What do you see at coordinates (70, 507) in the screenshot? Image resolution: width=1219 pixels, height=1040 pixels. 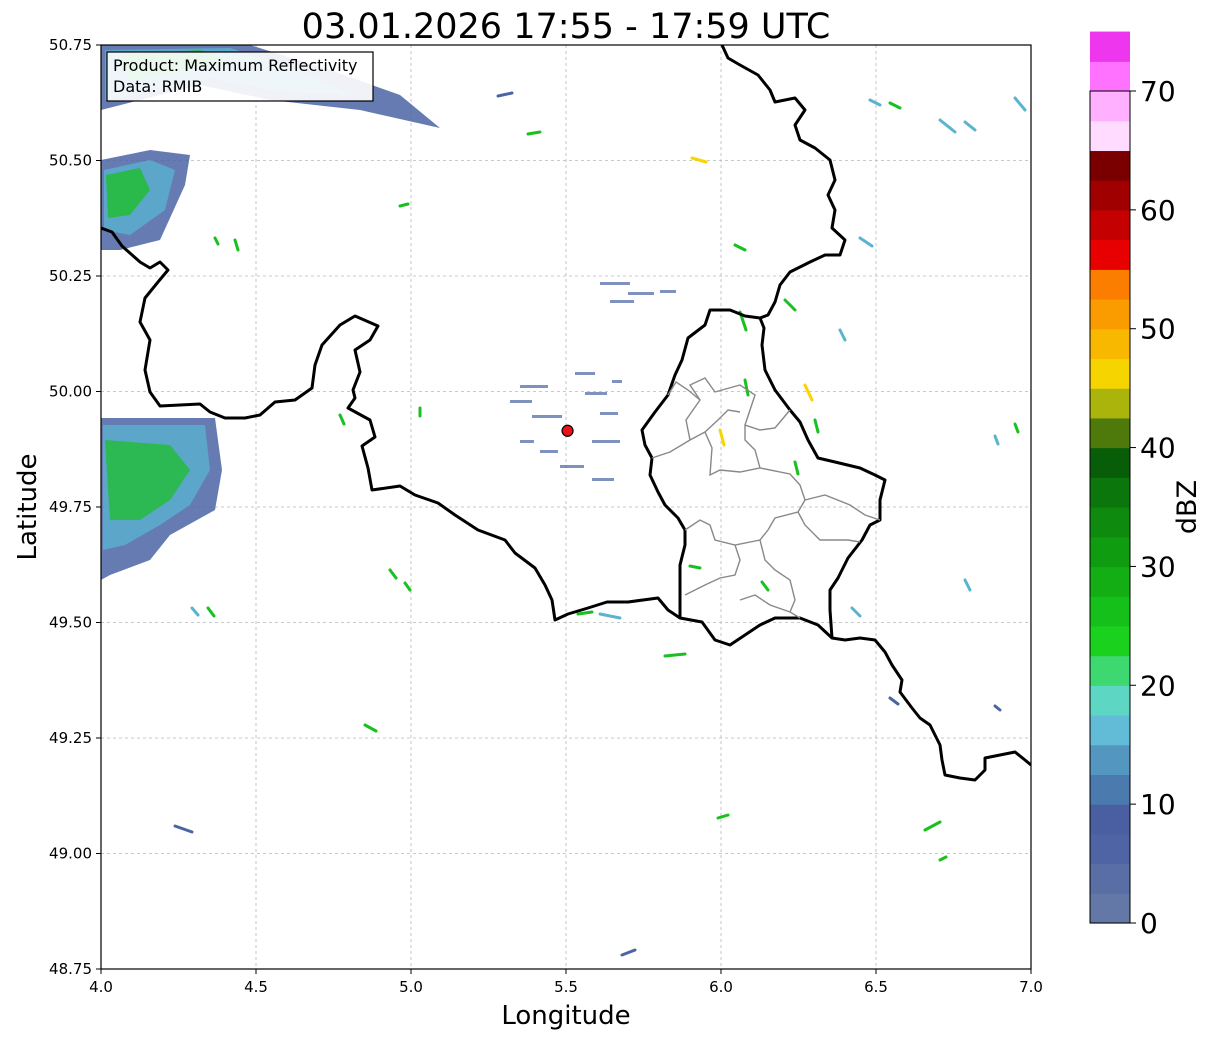 I see `y-tick-label: 49.75` at bounding box center [70, 507].